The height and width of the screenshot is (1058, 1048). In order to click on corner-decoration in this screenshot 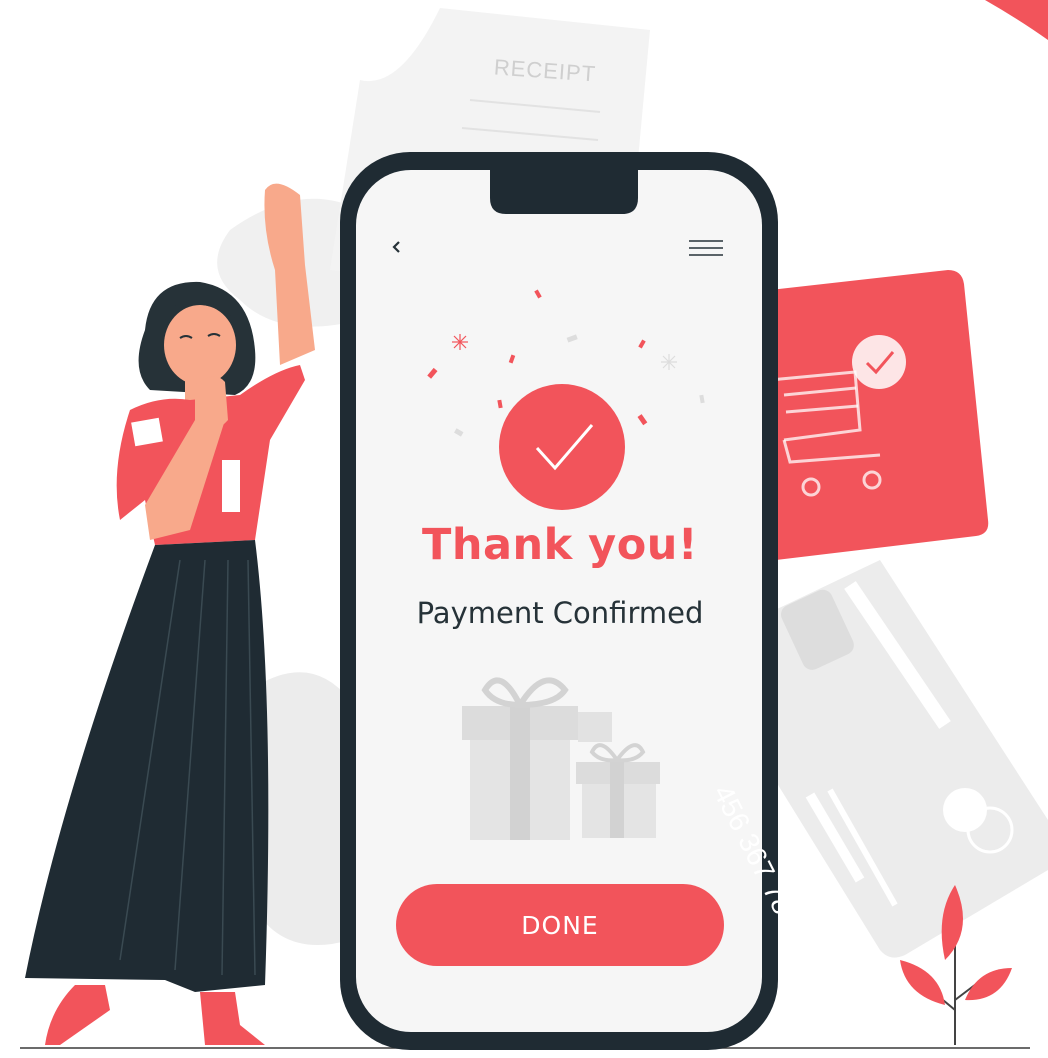, I will do `click(1016, 20)`.